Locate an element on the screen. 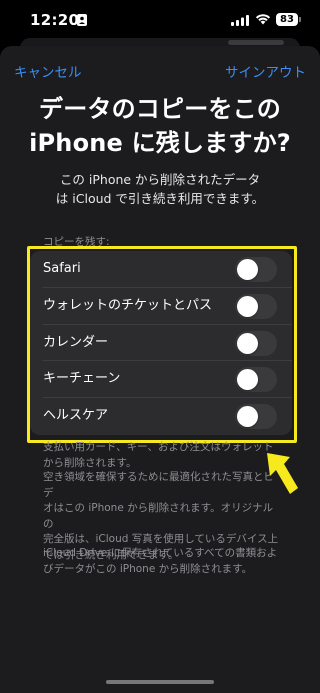 The height and width of the screenshot is (693, 320). status-time: 12:20 is located at coordinates (55, 20).